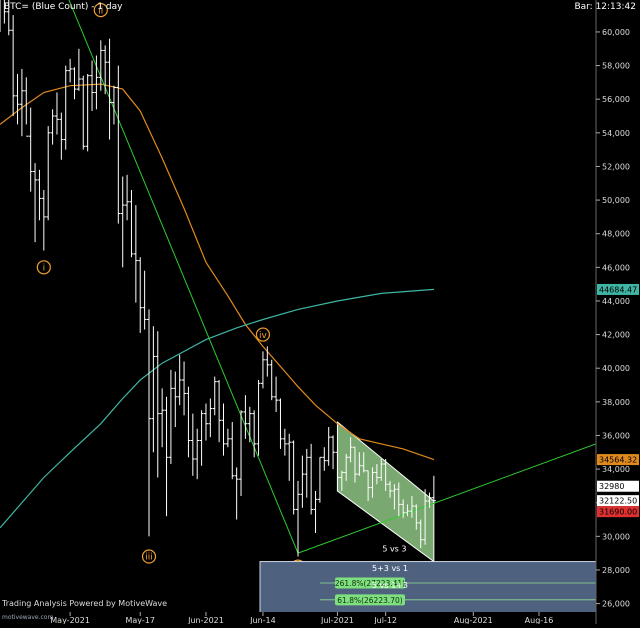  I want to click on price-tag: 34564.32, so click(618, 460).